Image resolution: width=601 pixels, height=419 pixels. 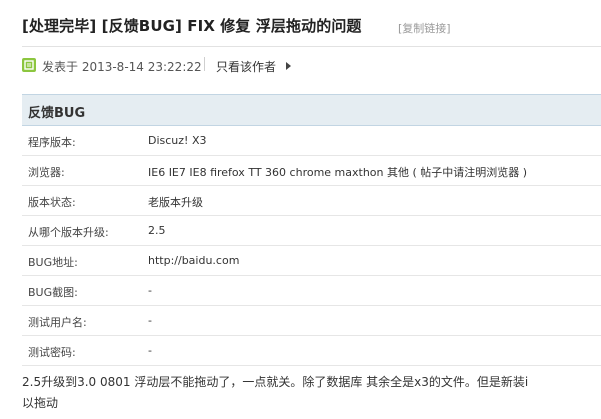 I want to click on table-row: 测试用户名: -, so click(x=311, y=321).